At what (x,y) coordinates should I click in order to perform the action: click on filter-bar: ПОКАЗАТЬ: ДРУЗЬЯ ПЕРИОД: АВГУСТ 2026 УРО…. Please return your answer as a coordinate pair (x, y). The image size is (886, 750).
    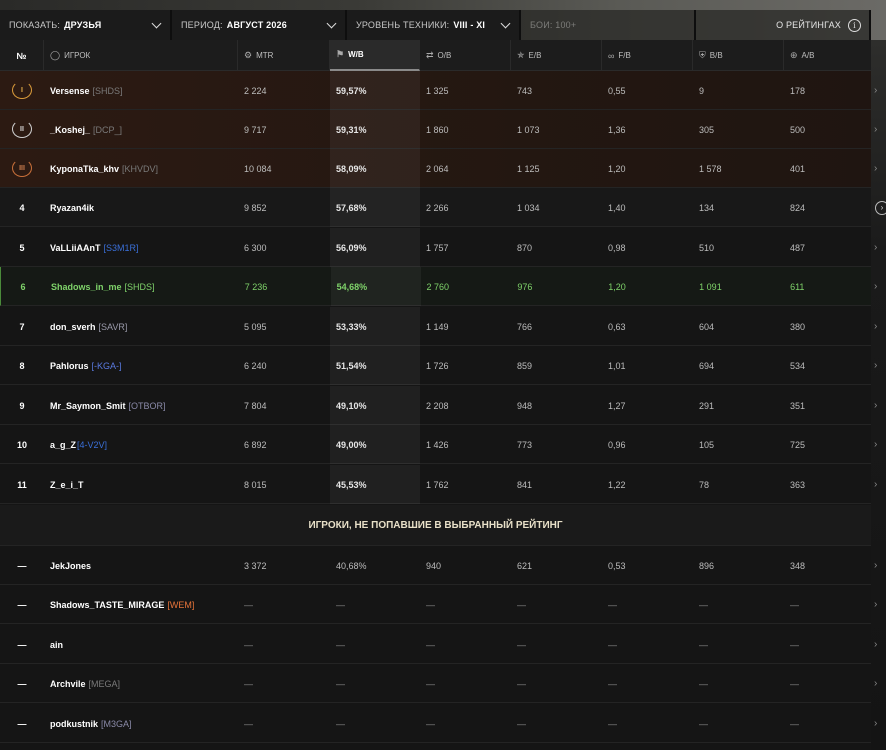
    Looking at the image, I should click on (435, 25).